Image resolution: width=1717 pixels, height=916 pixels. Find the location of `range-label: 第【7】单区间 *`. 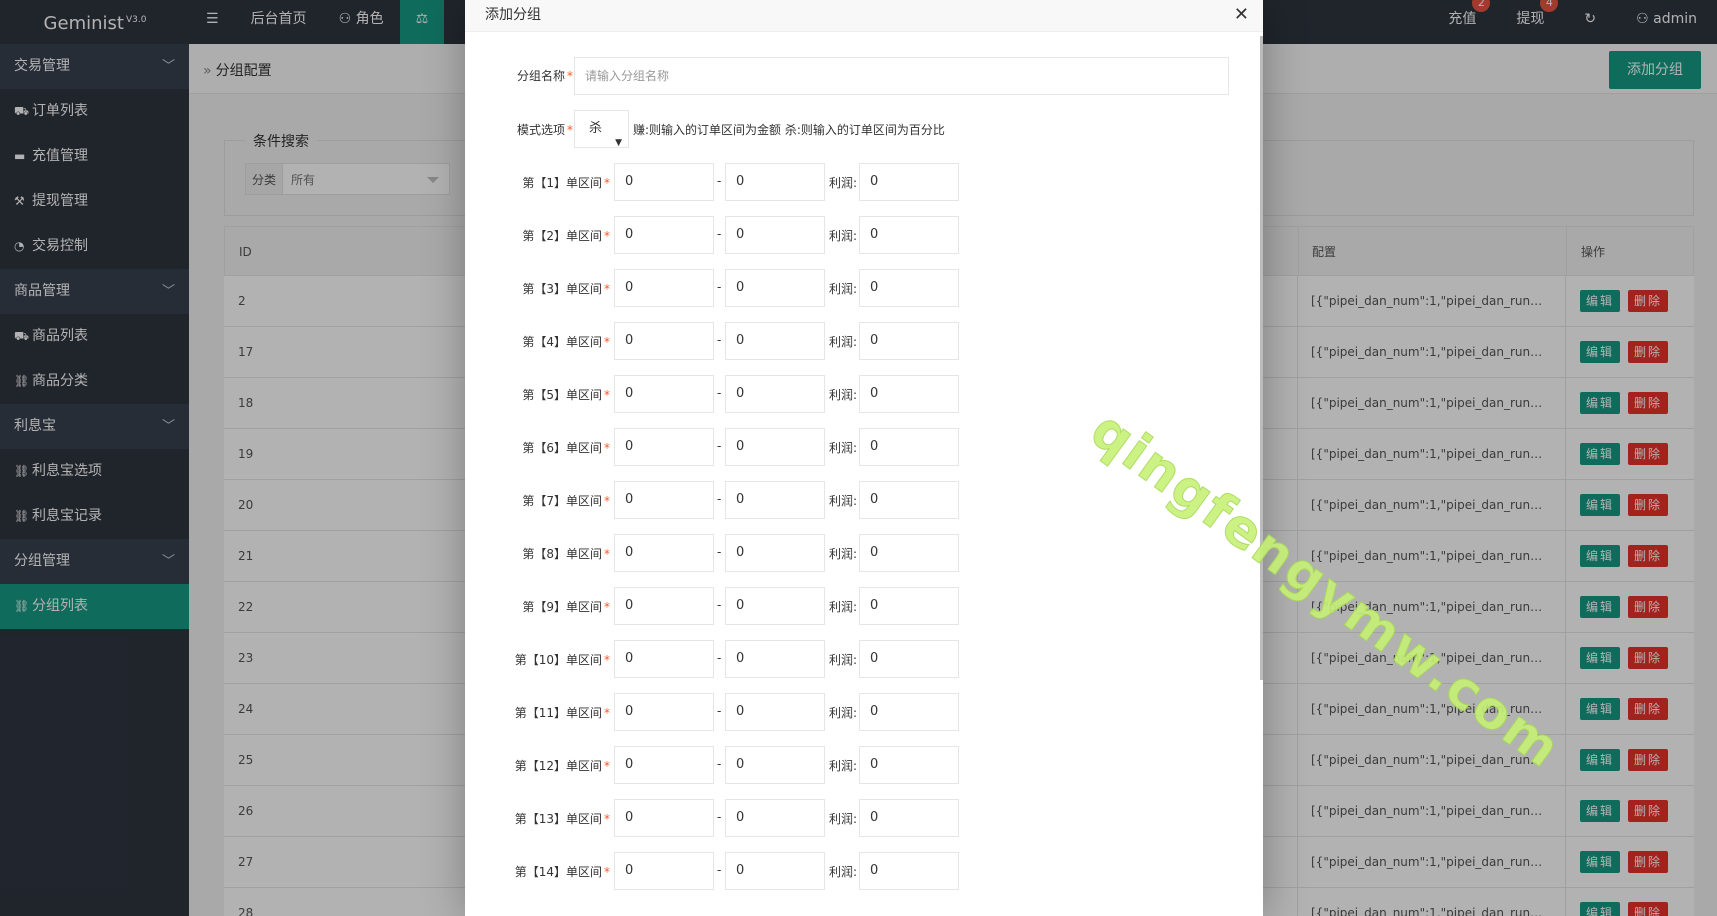

range-label: 第【7】单区间 * is located at coordinates (566, 501).